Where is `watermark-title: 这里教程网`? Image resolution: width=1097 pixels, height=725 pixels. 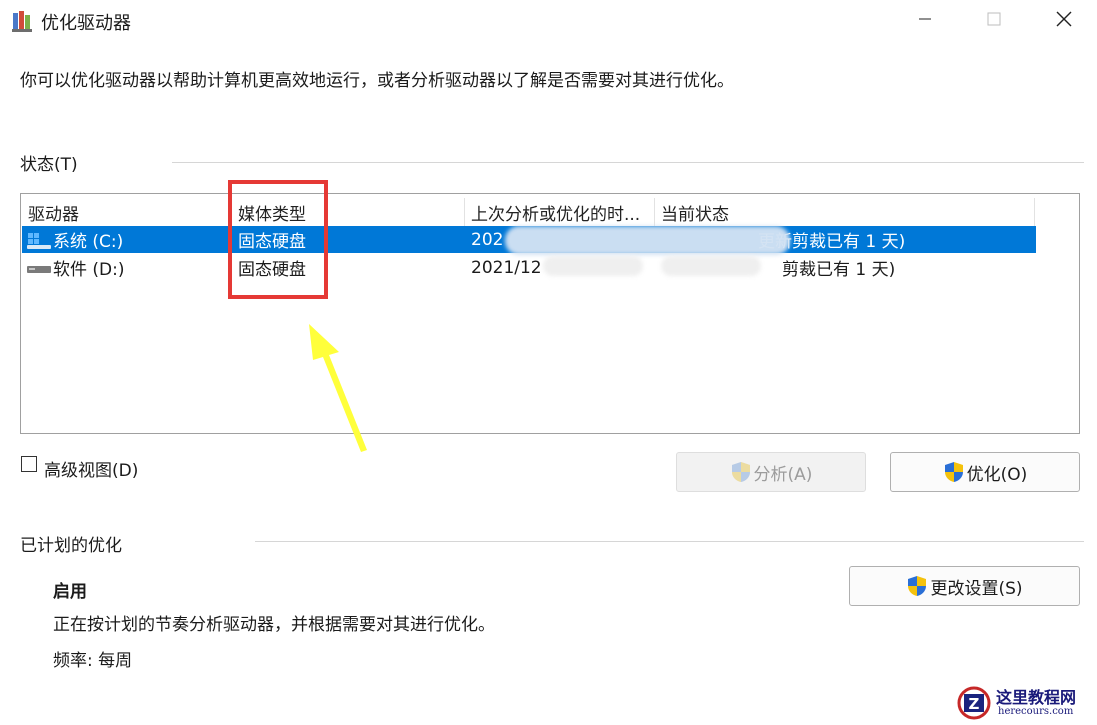
watermark-title: 这里教程网 is located at coordinates (1036, 697).